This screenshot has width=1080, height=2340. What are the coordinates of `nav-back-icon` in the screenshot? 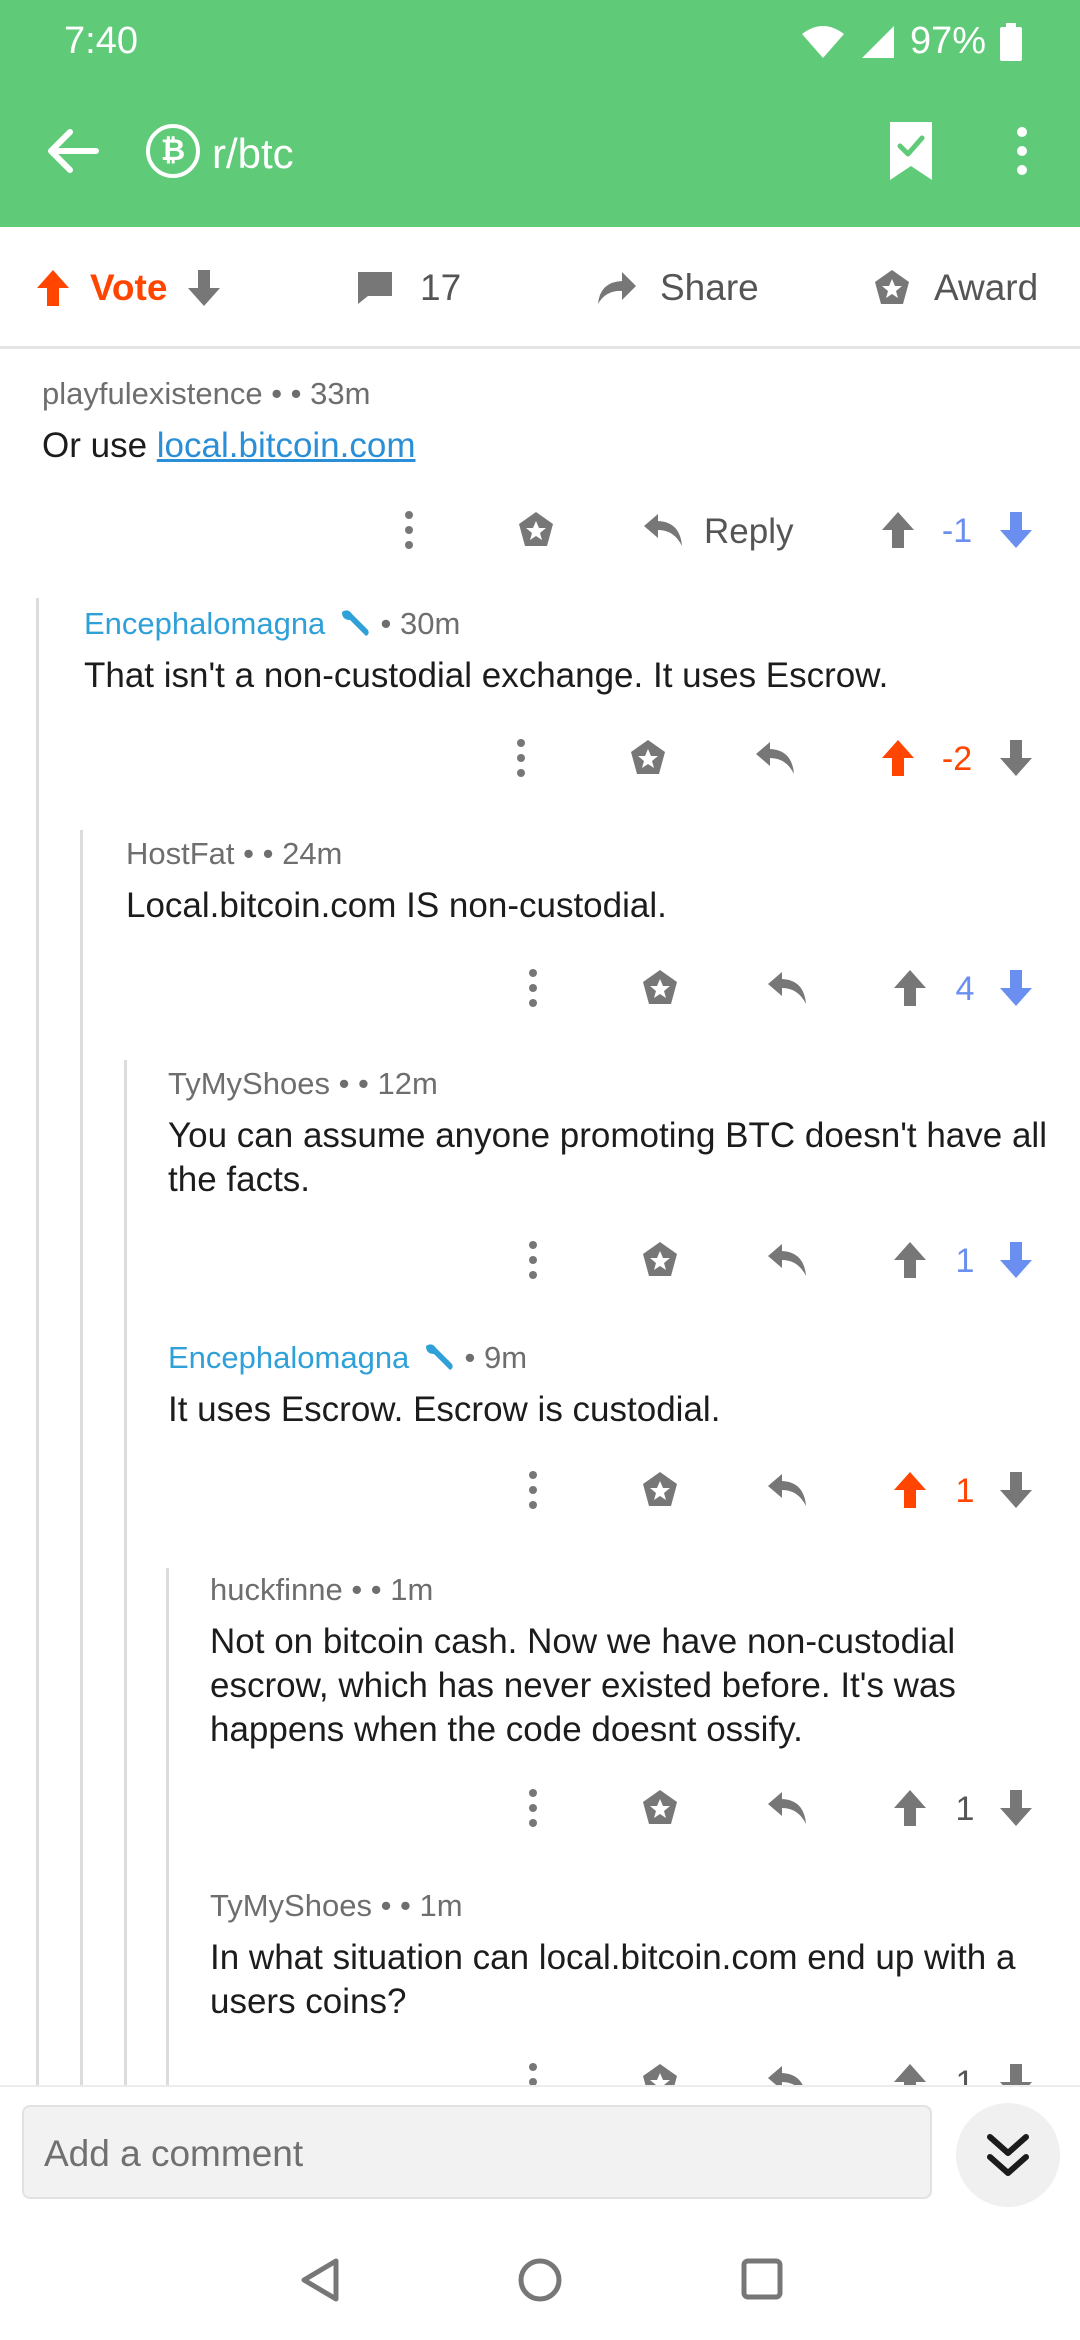 It's located at (320, 2280).